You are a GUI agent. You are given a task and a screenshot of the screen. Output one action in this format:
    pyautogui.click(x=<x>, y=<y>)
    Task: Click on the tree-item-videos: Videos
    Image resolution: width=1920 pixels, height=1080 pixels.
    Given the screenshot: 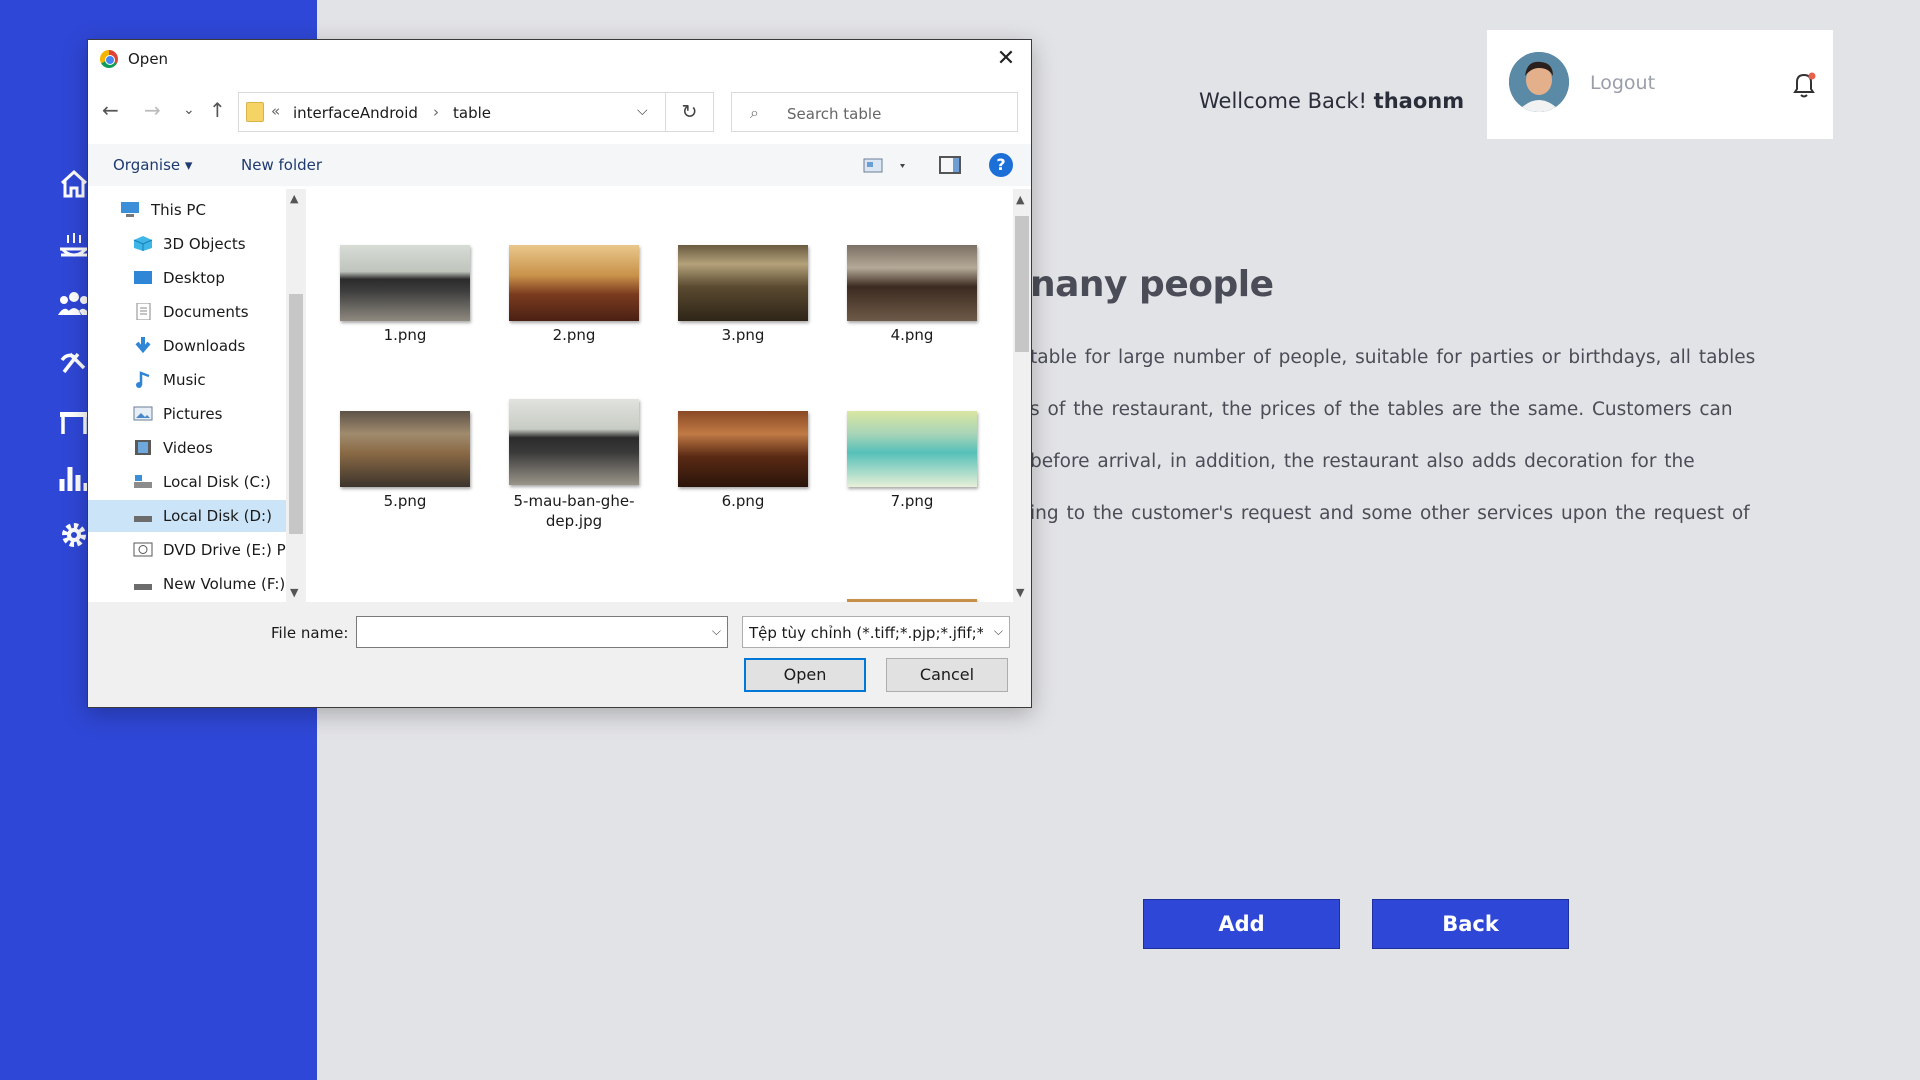 What is the action you would take?
    pyautogui.click(x=190, y=448)
    